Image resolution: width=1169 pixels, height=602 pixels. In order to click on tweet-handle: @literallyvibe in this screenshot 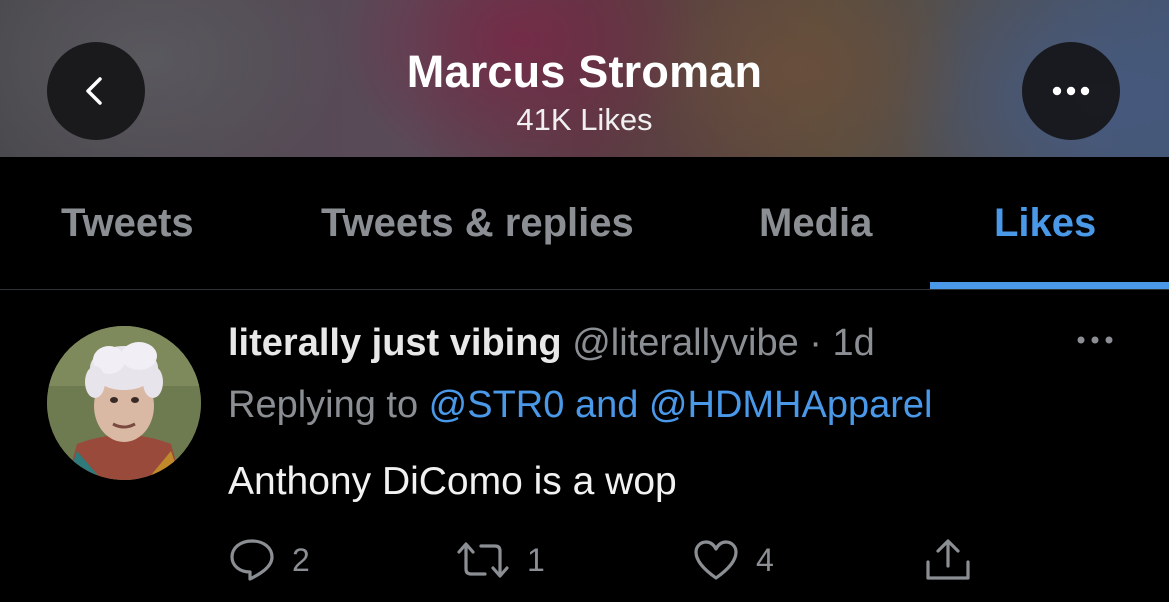, I will do `click(685, 343)`.